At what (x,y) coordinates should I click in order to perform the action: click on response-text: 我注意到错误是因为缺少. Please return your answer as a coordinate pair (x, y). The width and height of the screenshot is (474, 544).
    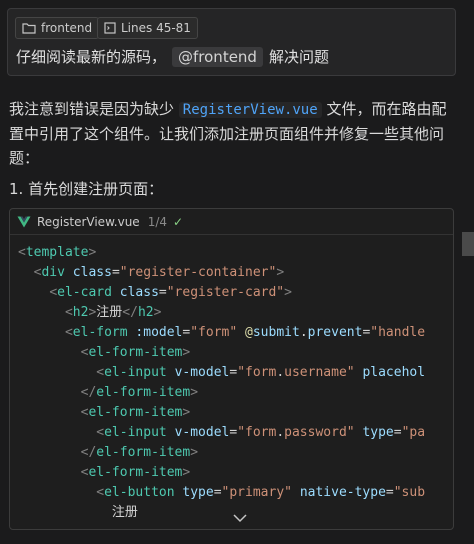
    Looking at the image, I should click on (92, 109).